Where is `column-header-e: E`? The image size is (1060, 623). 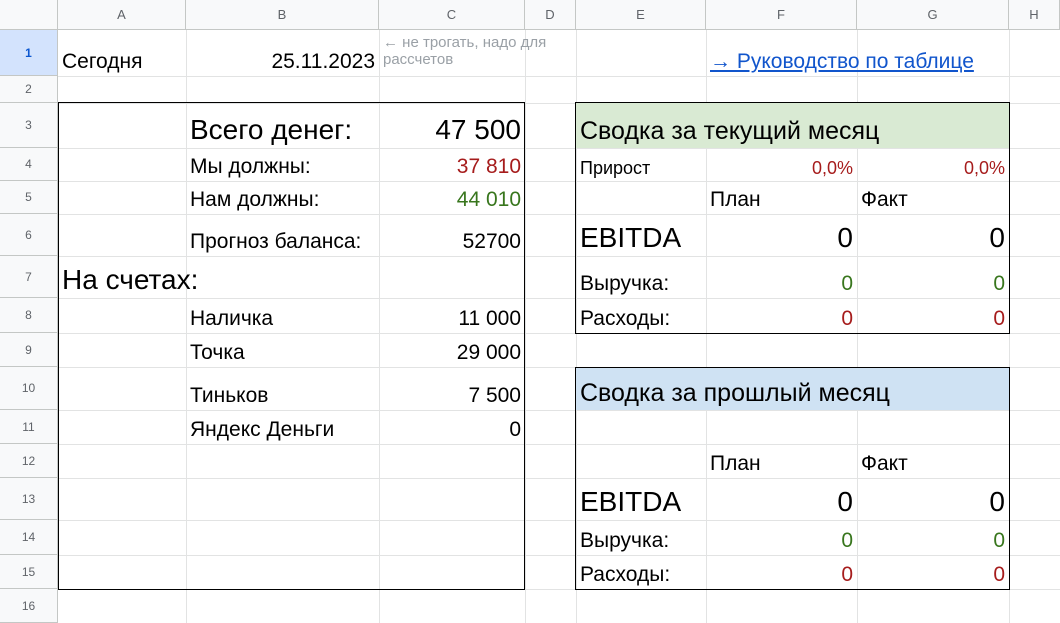 column-header-e: E is located at coordinates (641, 15).